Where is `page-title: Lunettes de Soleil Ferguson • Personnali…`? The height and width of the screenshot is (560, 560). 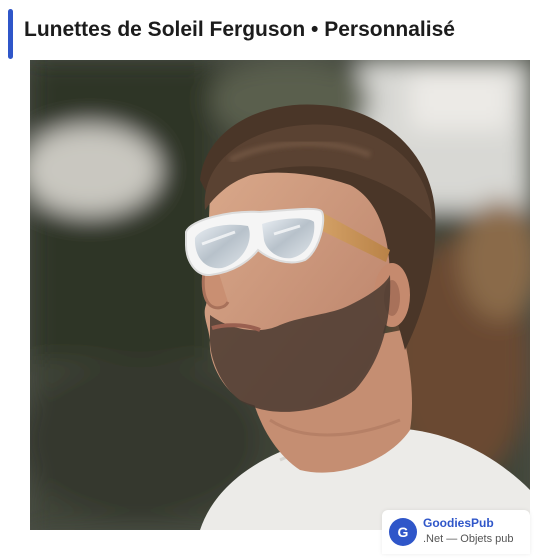
page-title: Lunettes de Soleil Ferguson • Personnali… is located at coordinates (239, 29).